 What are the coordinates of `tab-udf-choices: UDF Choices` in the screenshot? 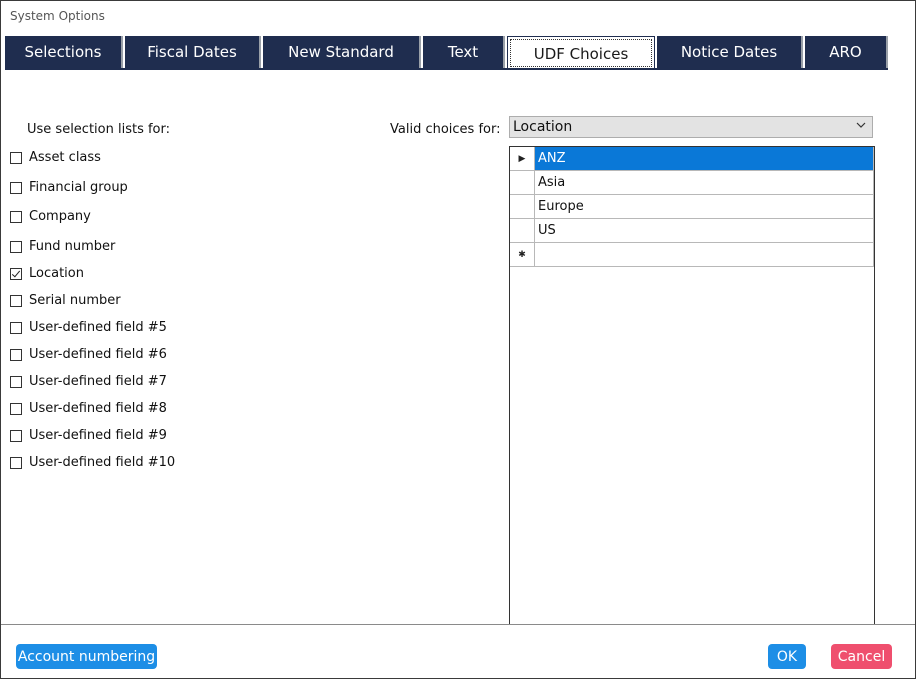 It's located at (581, 53).